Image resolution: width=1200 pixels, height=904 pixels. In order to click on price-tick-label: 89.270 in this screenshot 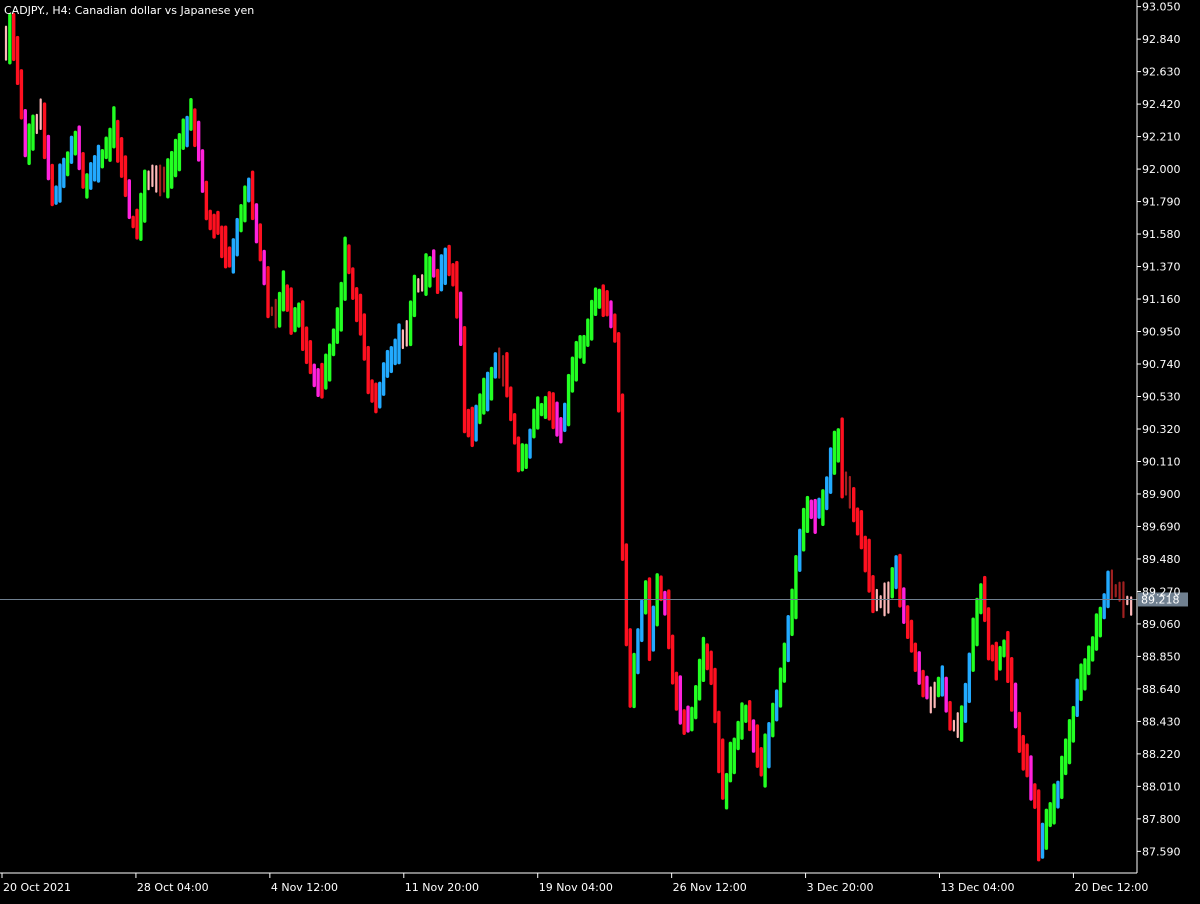, I will do `click(1161, 591)`.